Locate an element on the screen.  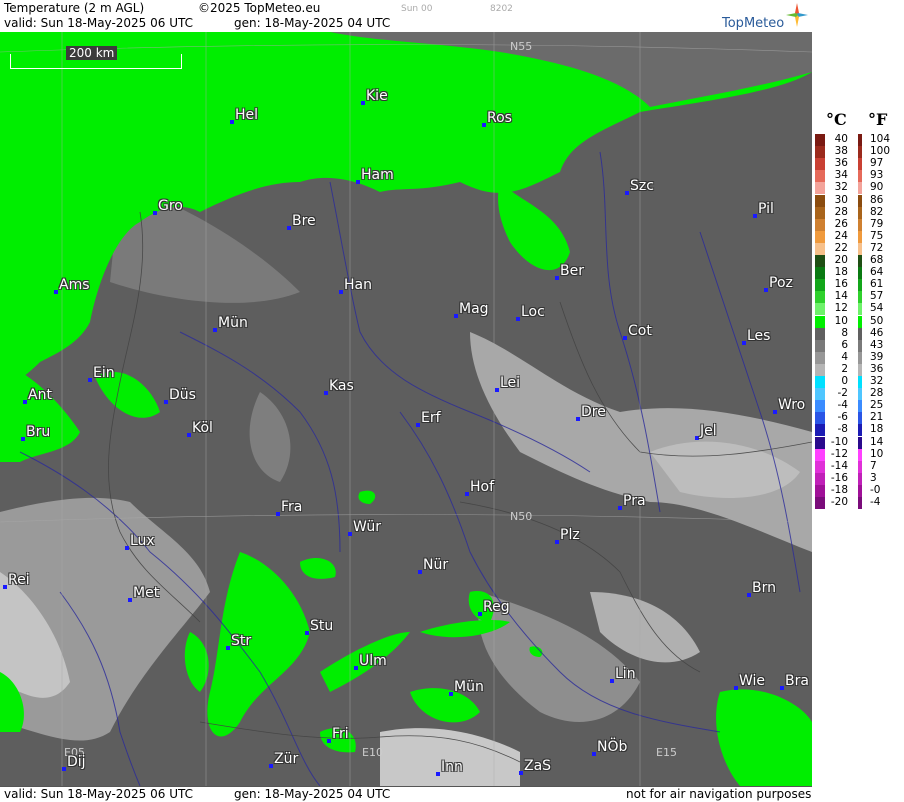
legend-fahrenheit-label: 39 is located at coordinates (877, 356).